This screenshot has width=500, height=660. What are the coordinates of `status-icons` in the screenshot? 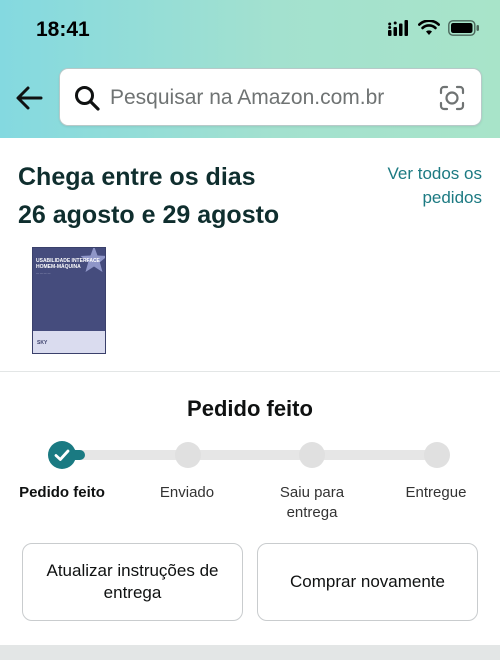 It's located at (434, 28).